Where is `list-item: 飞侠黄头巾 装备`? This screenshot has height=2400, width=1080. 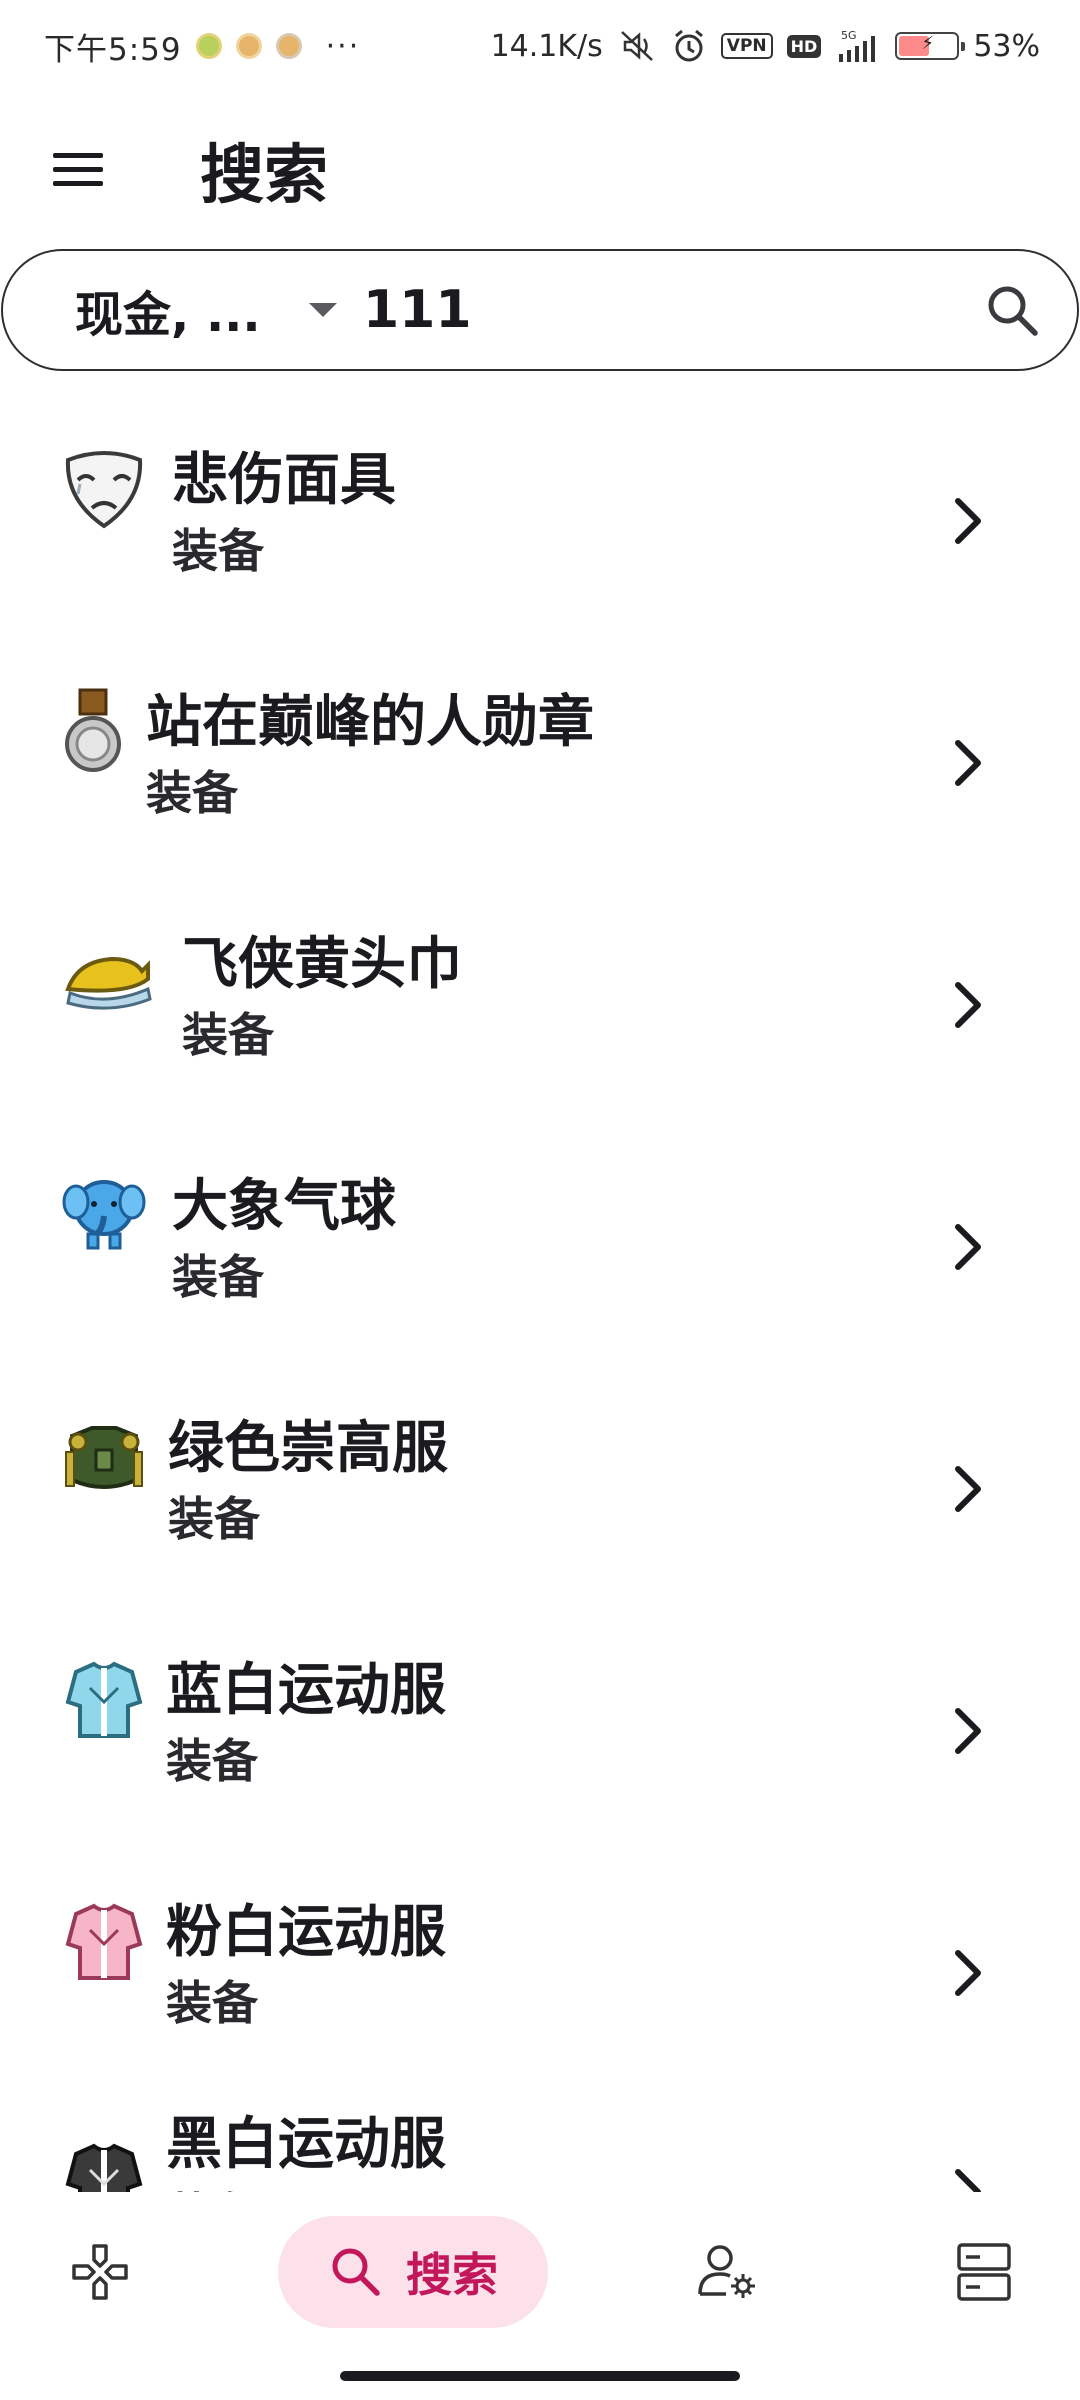 list-item: 飞侠黄头巾 装备 is located at coordinates (540, 1005).